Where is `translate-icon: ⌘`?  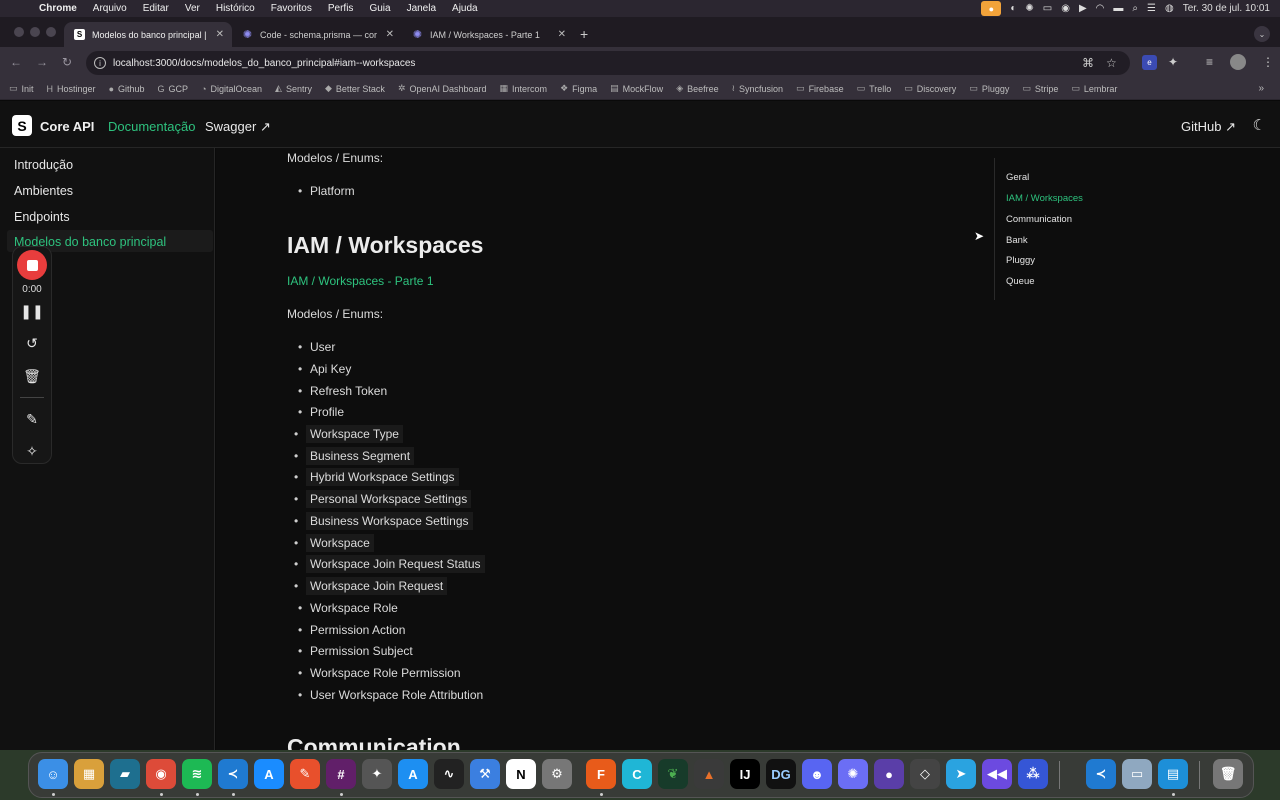 translate-icon: ⌘ is located at coordinates (1088, 63).